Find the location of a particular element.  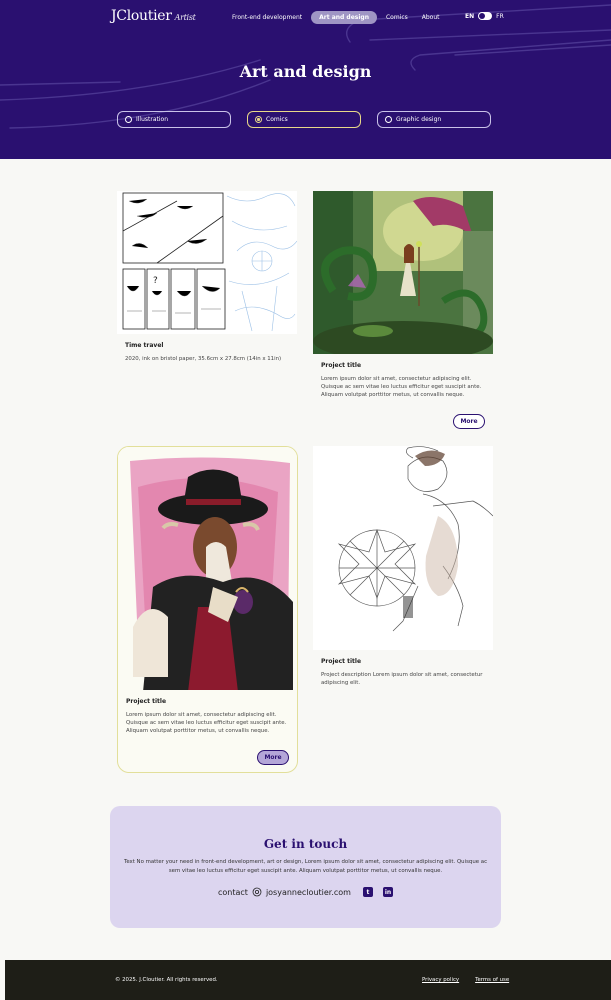

sketch-character-illustration is located at coordinates (403, 548).